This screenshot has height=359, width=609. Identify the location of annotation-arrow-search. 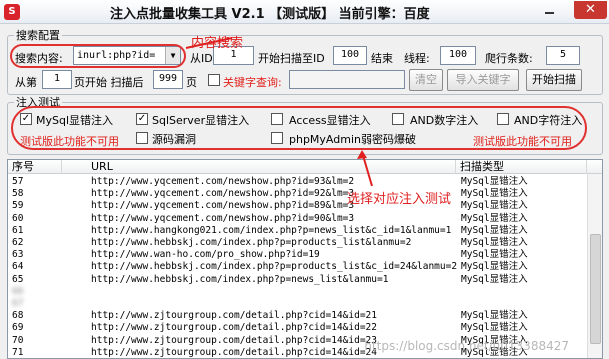
(209, 43).